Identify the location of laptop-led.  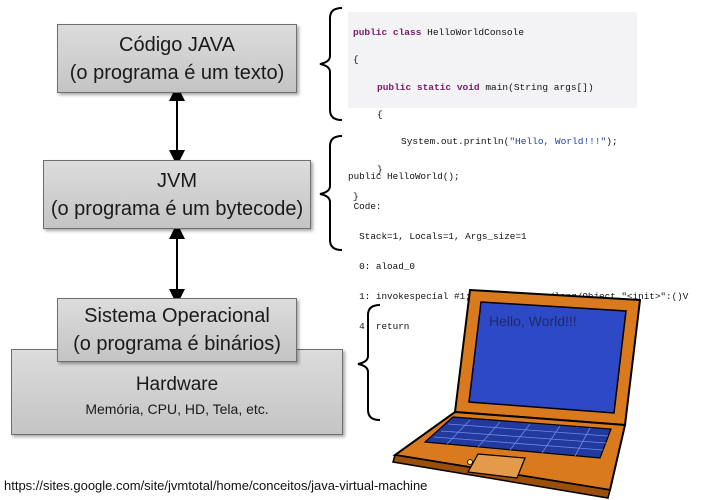
(470, 462).